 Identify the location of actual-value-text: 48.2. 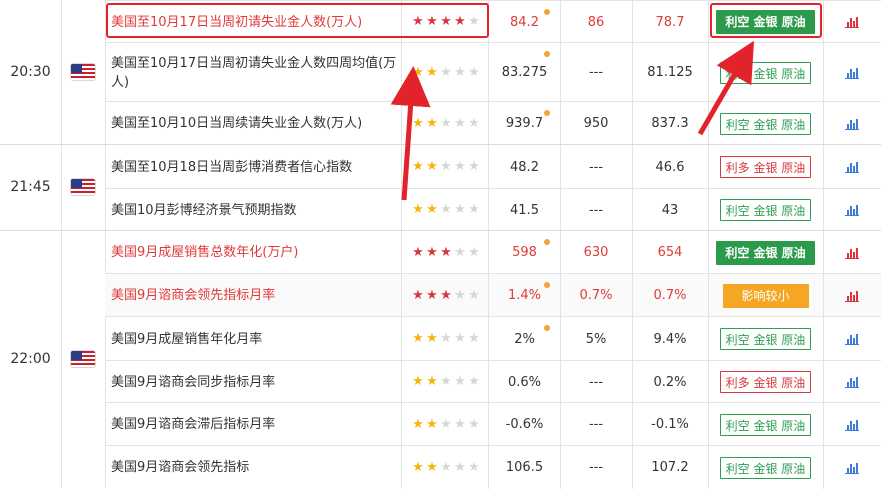
(524, 167).